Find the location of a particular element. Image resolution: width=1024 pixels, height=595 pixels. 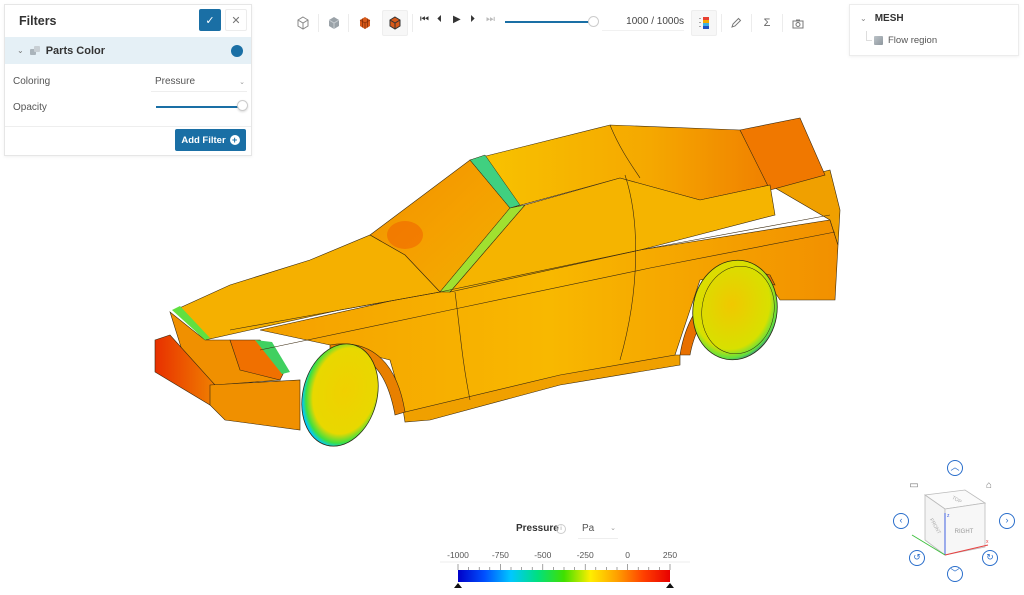

filter-item-parts-color: ⌄ Parts Color is located at coordinates (128, 50).